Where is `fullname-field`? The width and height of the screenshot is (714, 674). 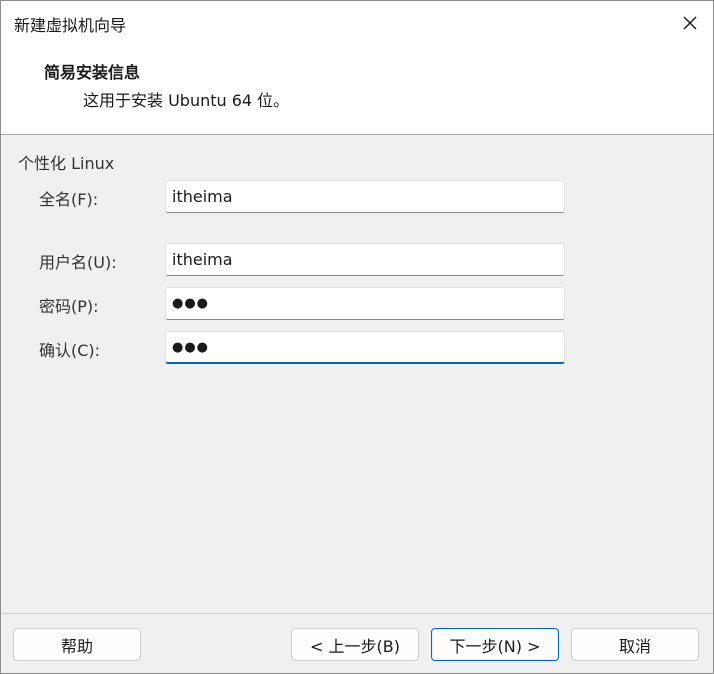 fullname-field is located at coordinates (365, 196).